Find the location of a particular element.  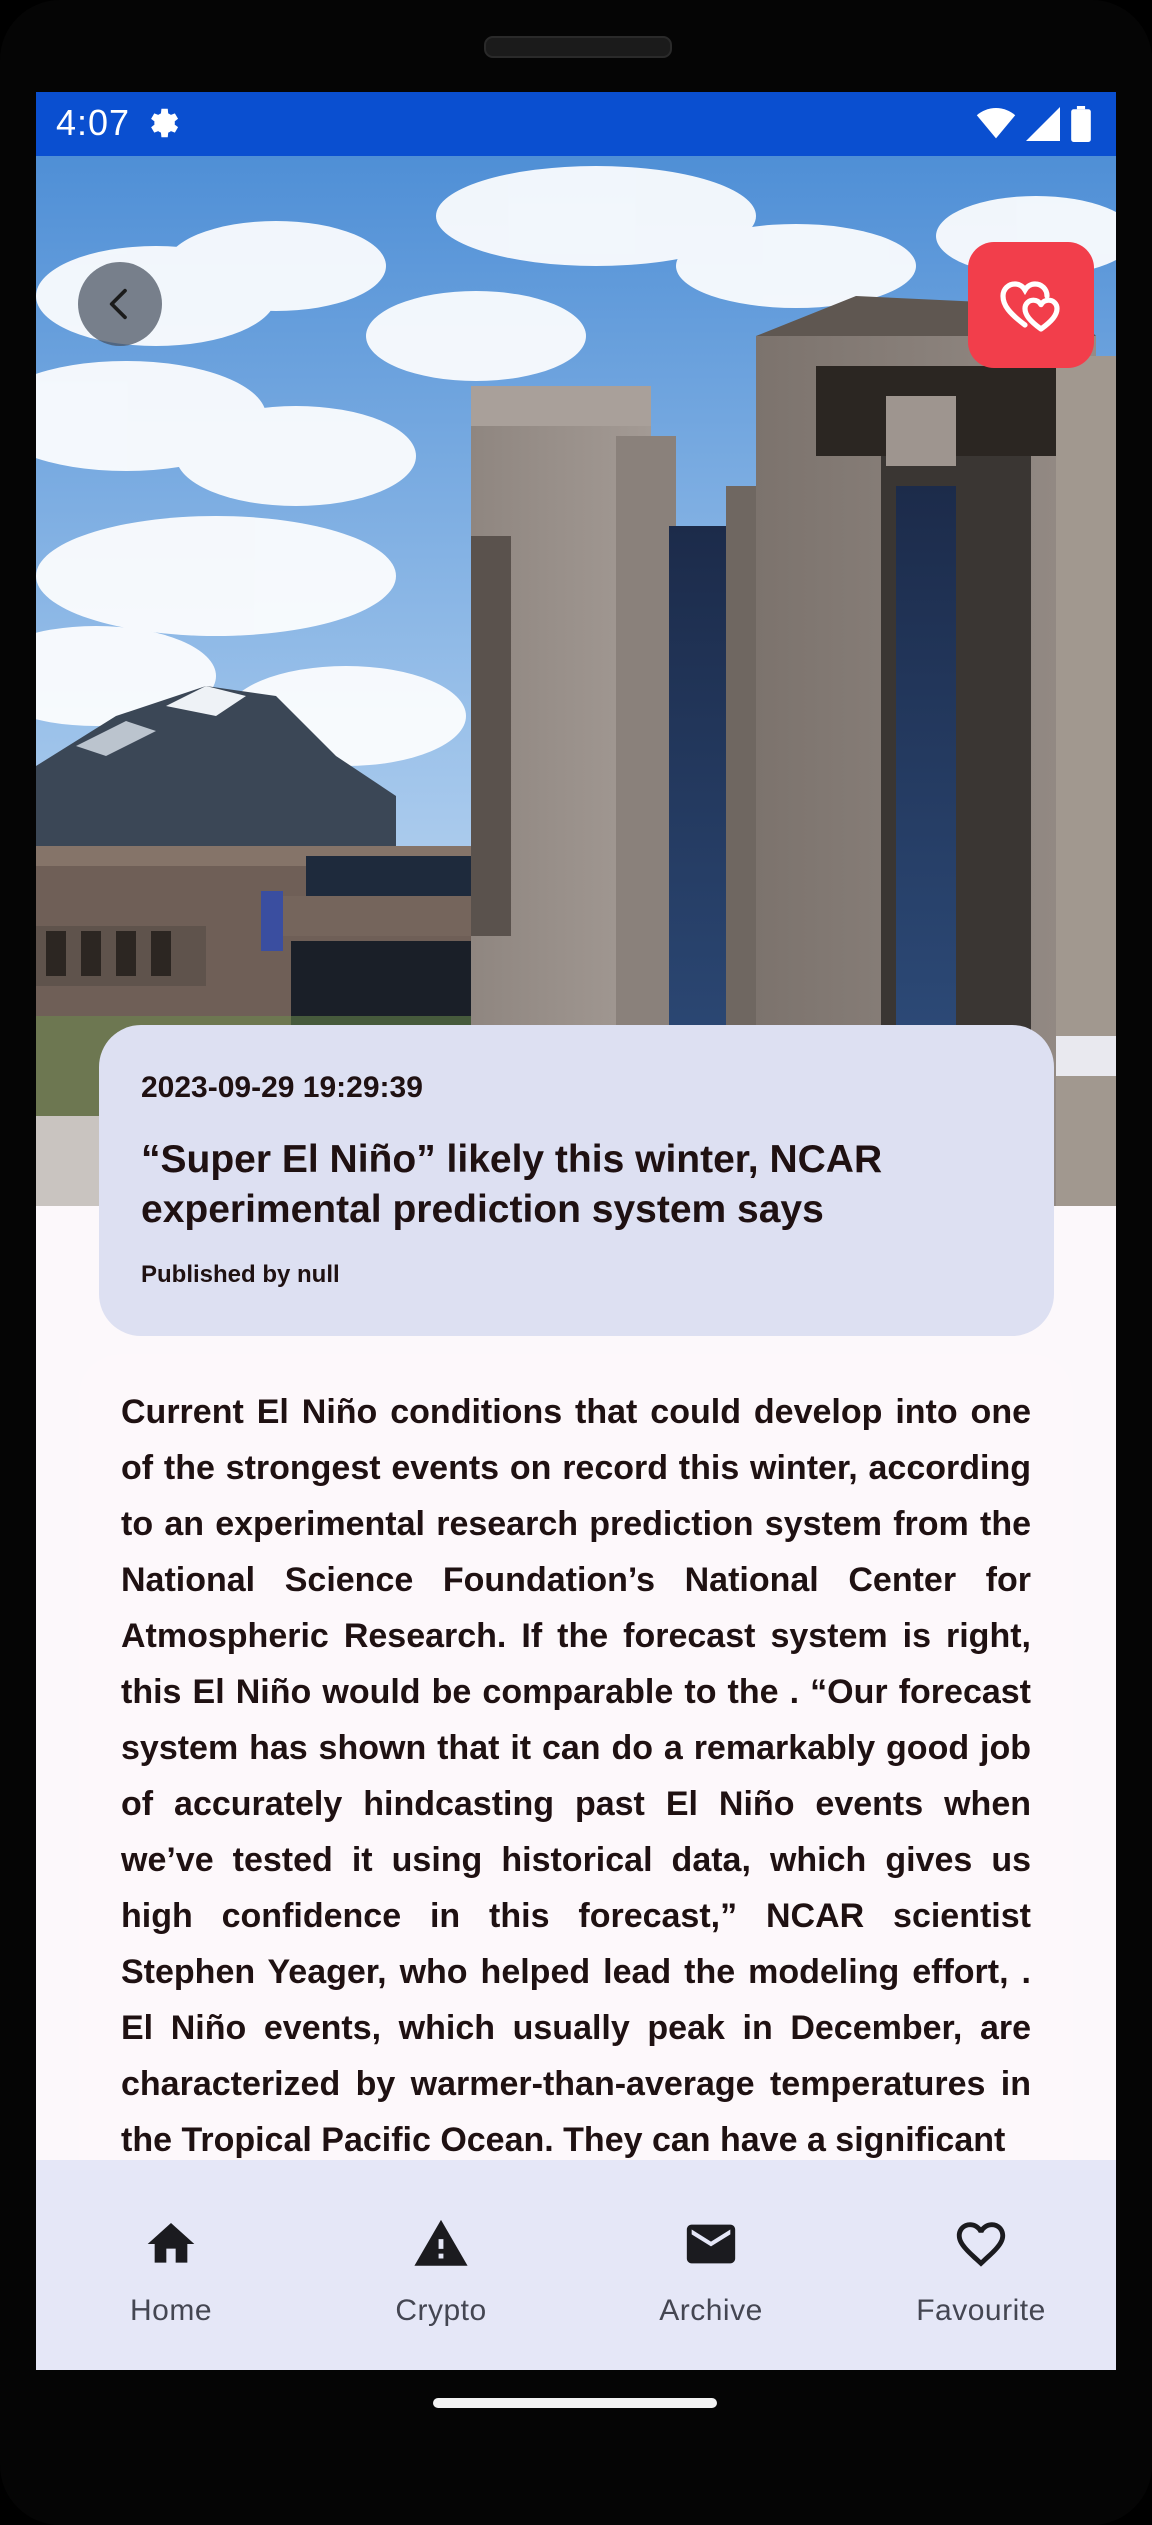

earpiece-speaker is located at coordinates (578, 47).